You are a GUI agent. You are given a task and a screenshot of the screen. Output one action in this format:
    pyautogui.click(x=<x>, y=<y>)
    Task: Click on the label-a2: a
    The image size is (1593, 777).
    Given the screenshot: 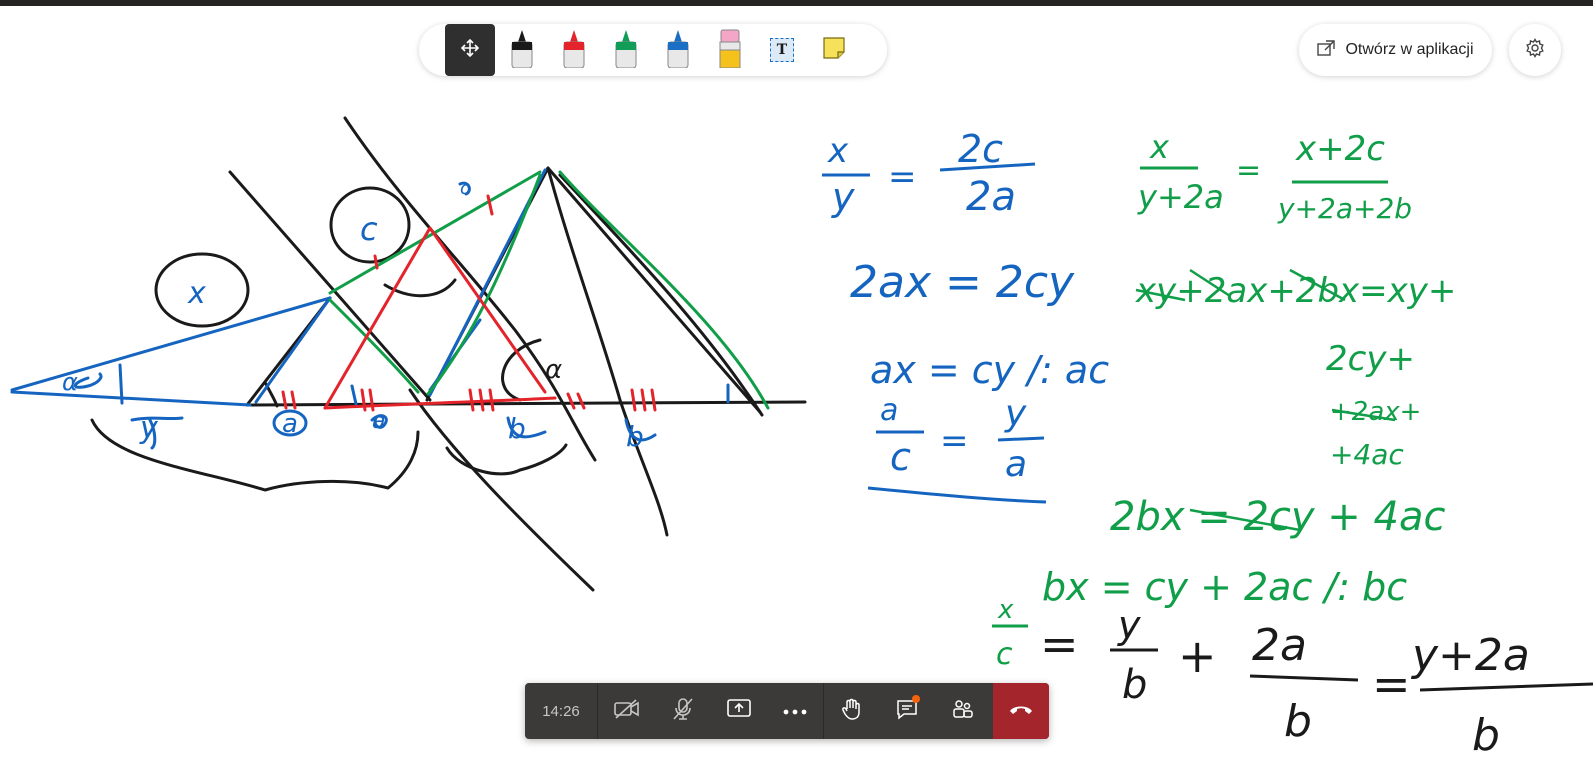 What is the action you would take?
    pyautogui.click(x=378, y=421)
    